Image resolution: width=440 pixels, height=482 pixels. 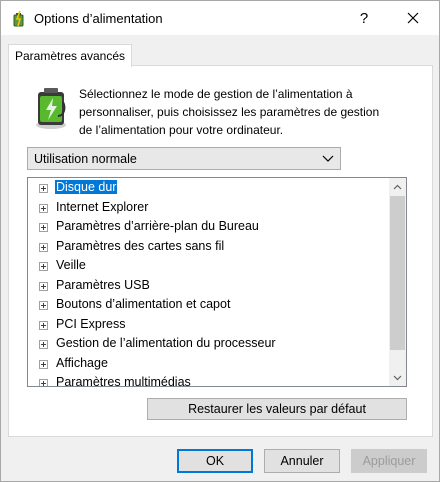 I want to click on power-options-icon, so click(x=18, y=18).